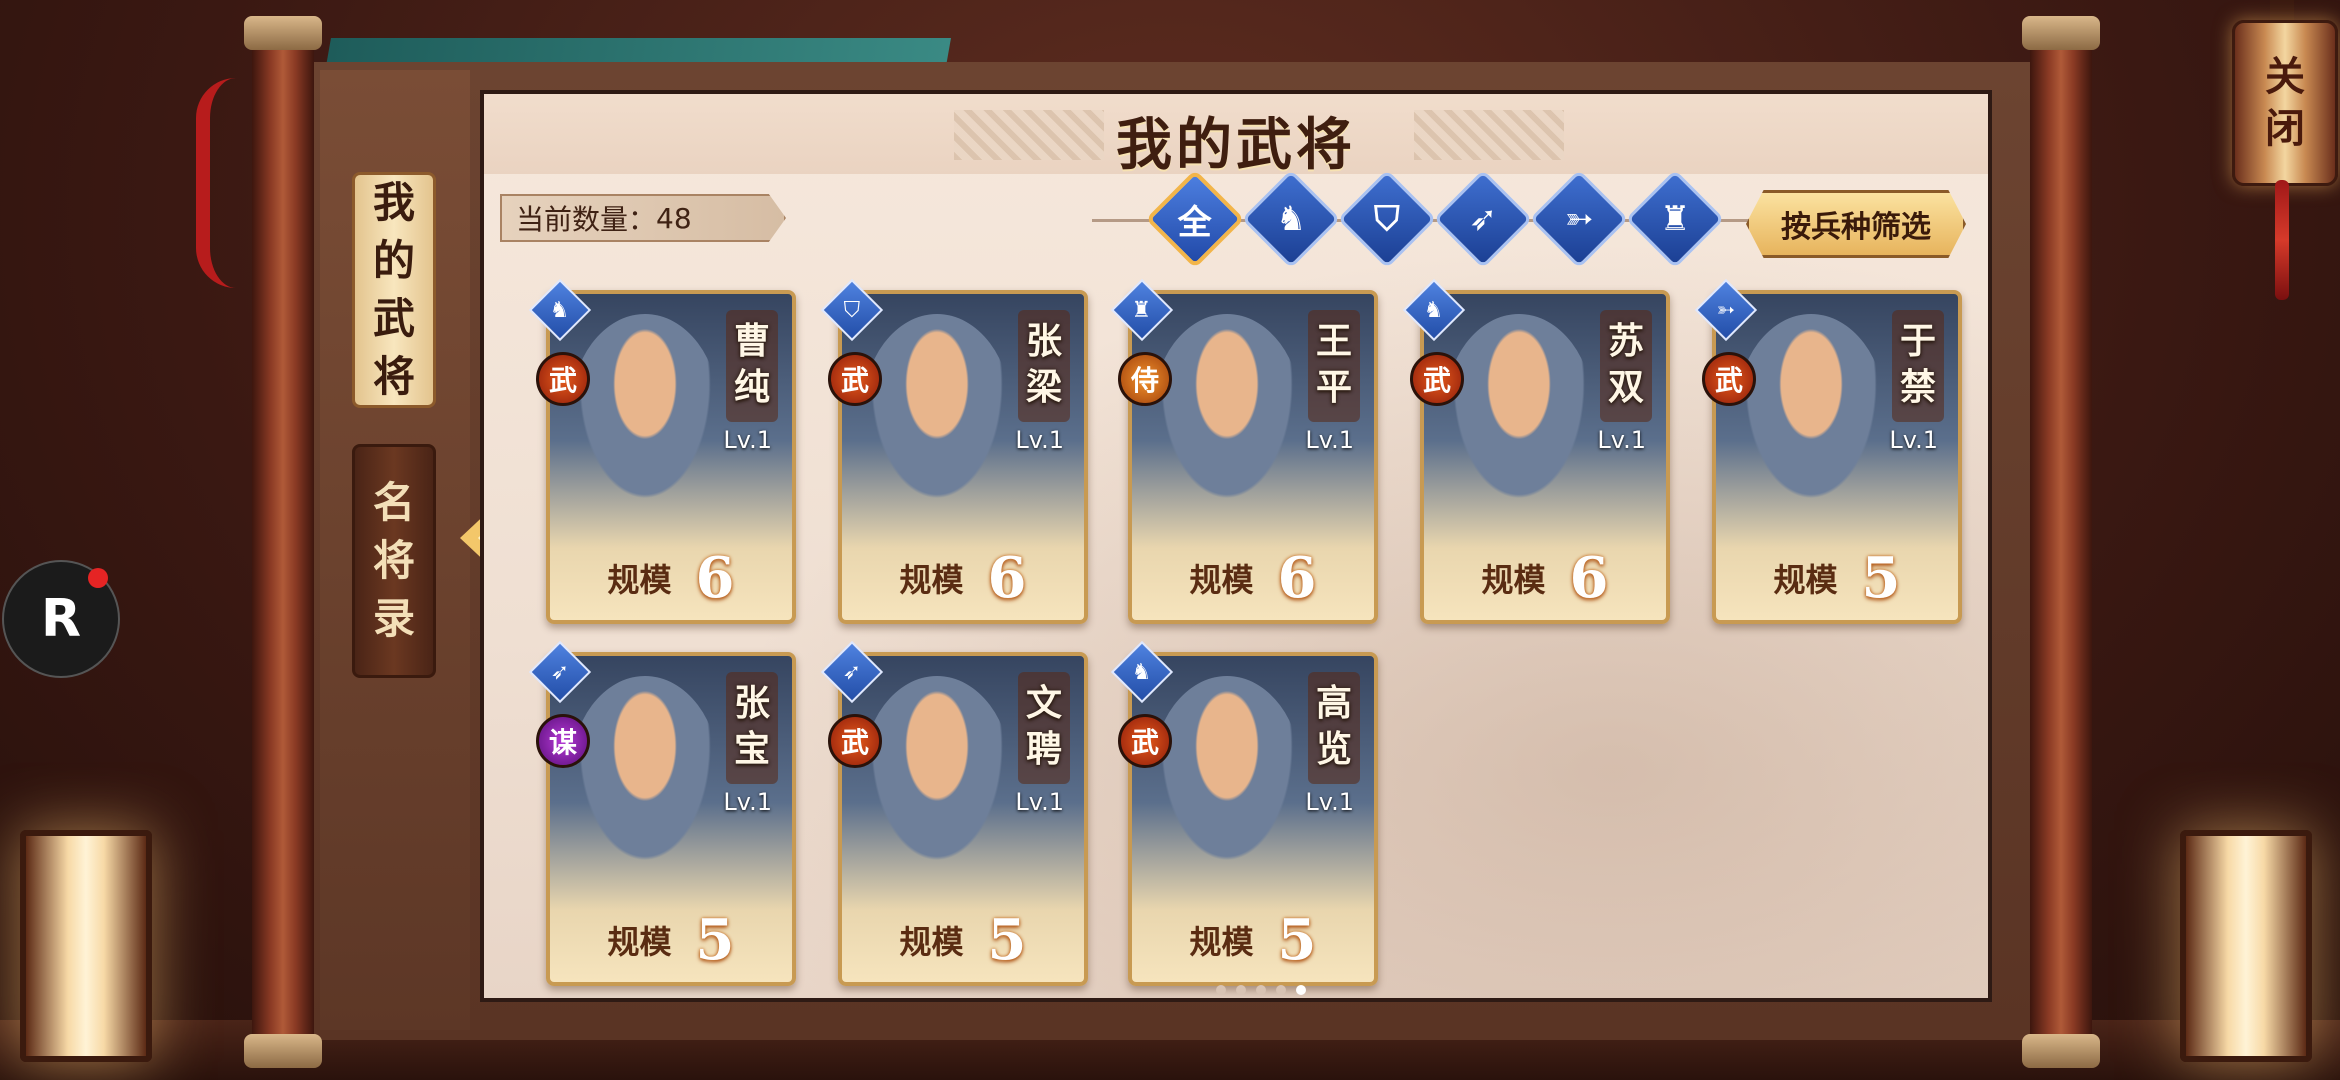 This screenshot has width=2340, height=1080. I want to click on page-indicator, so click(1261, 990).